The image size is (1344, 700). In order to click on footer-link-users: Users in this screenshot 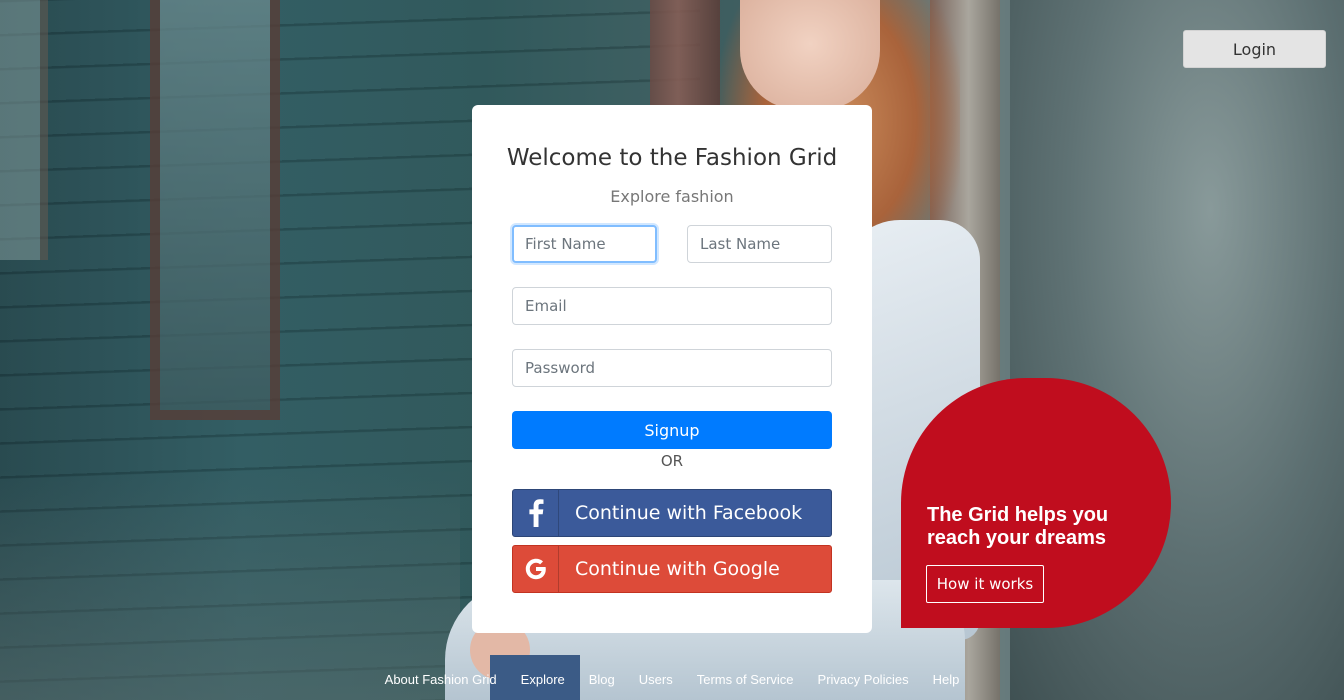, I will do `click(656, 682)`.